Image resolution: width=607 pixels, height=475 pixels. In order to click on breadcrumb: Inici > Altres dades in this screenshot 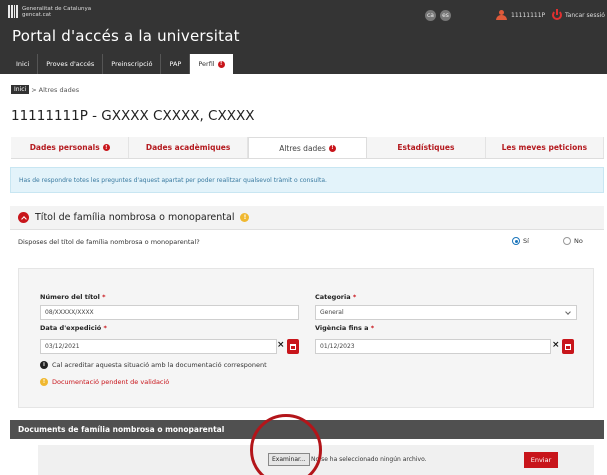, I will do `click(45, 89)`.